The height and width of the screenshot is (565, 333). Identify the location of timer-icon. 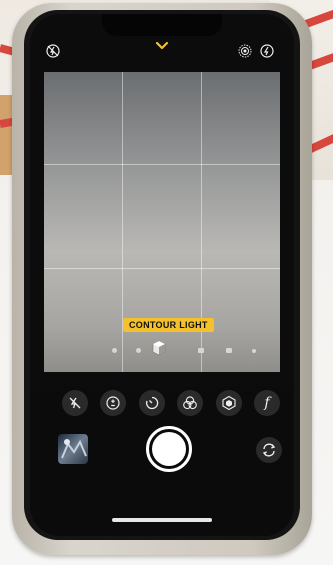
(152, 403).